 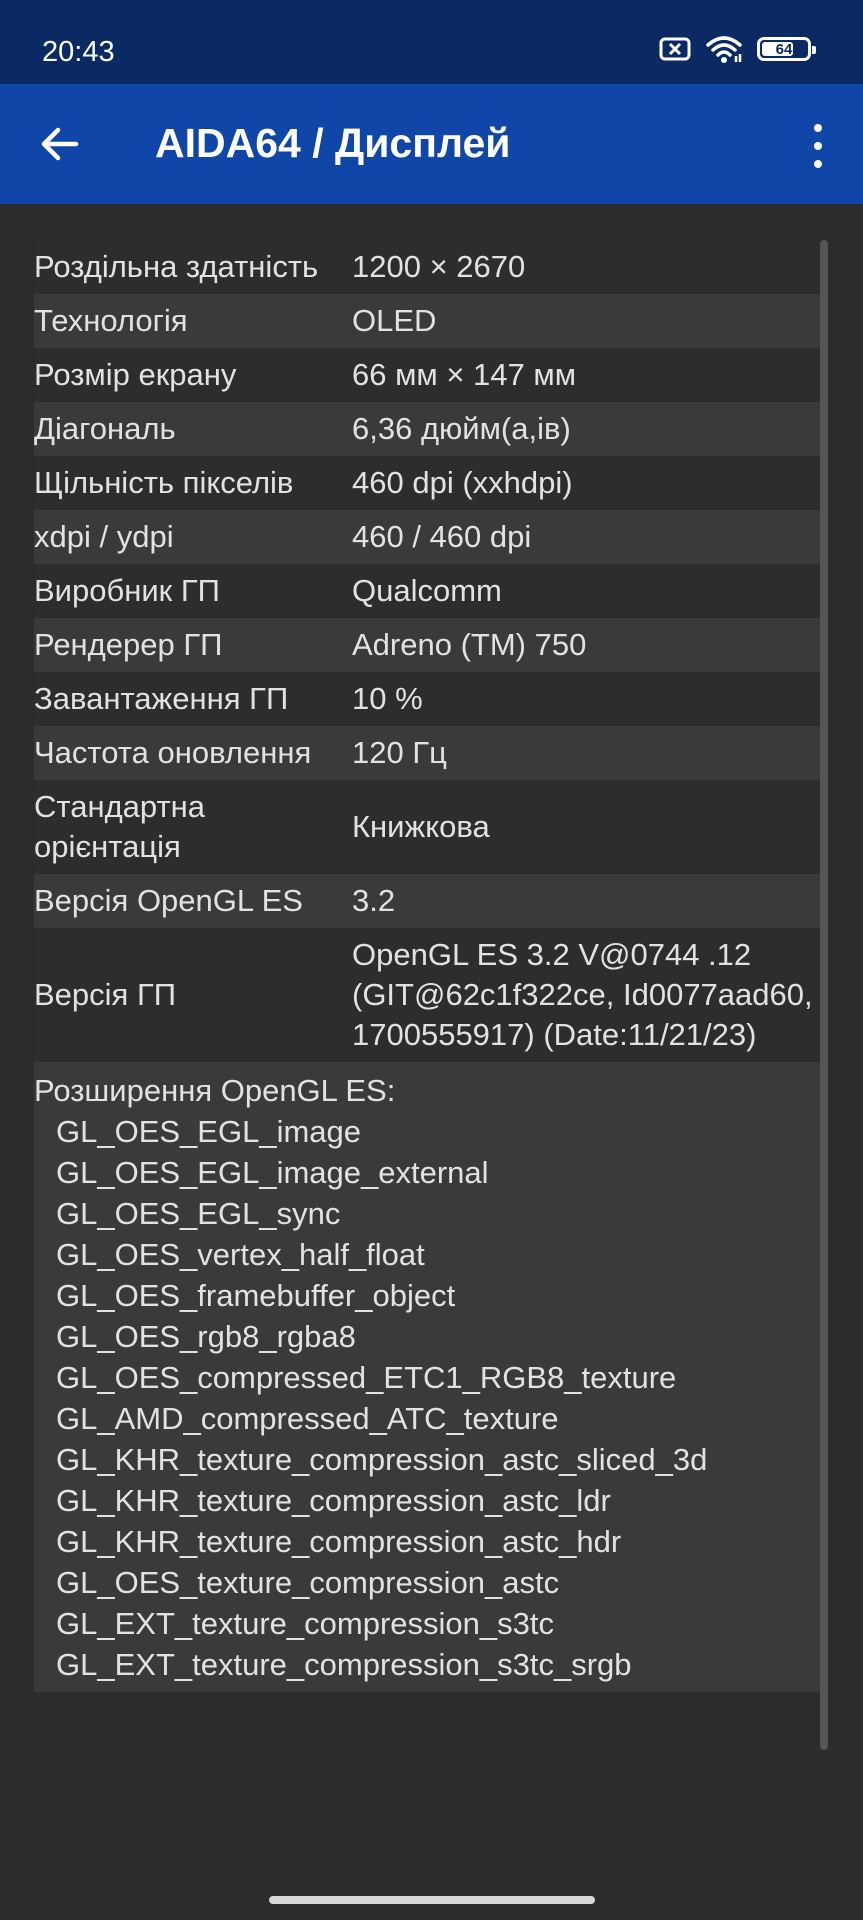 What do you see at coordinates (120, 826) in the screenshot?
I see `info-label: Стандартна орієнтація` at bounding box center [120, 826].